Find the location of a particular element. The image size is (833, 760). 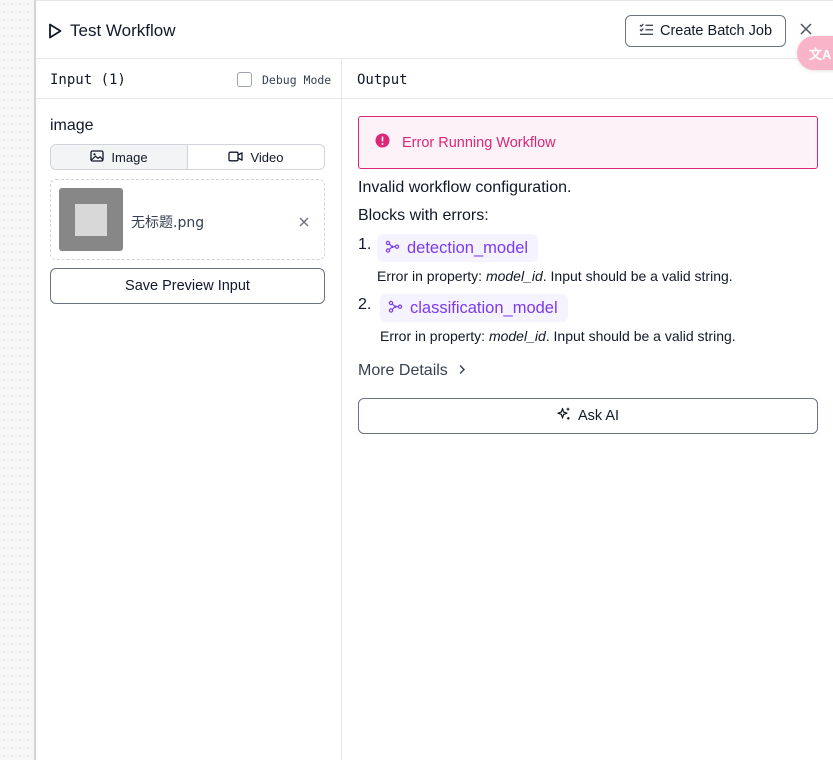

tab-video: Video is located at coordinates (256, 157).